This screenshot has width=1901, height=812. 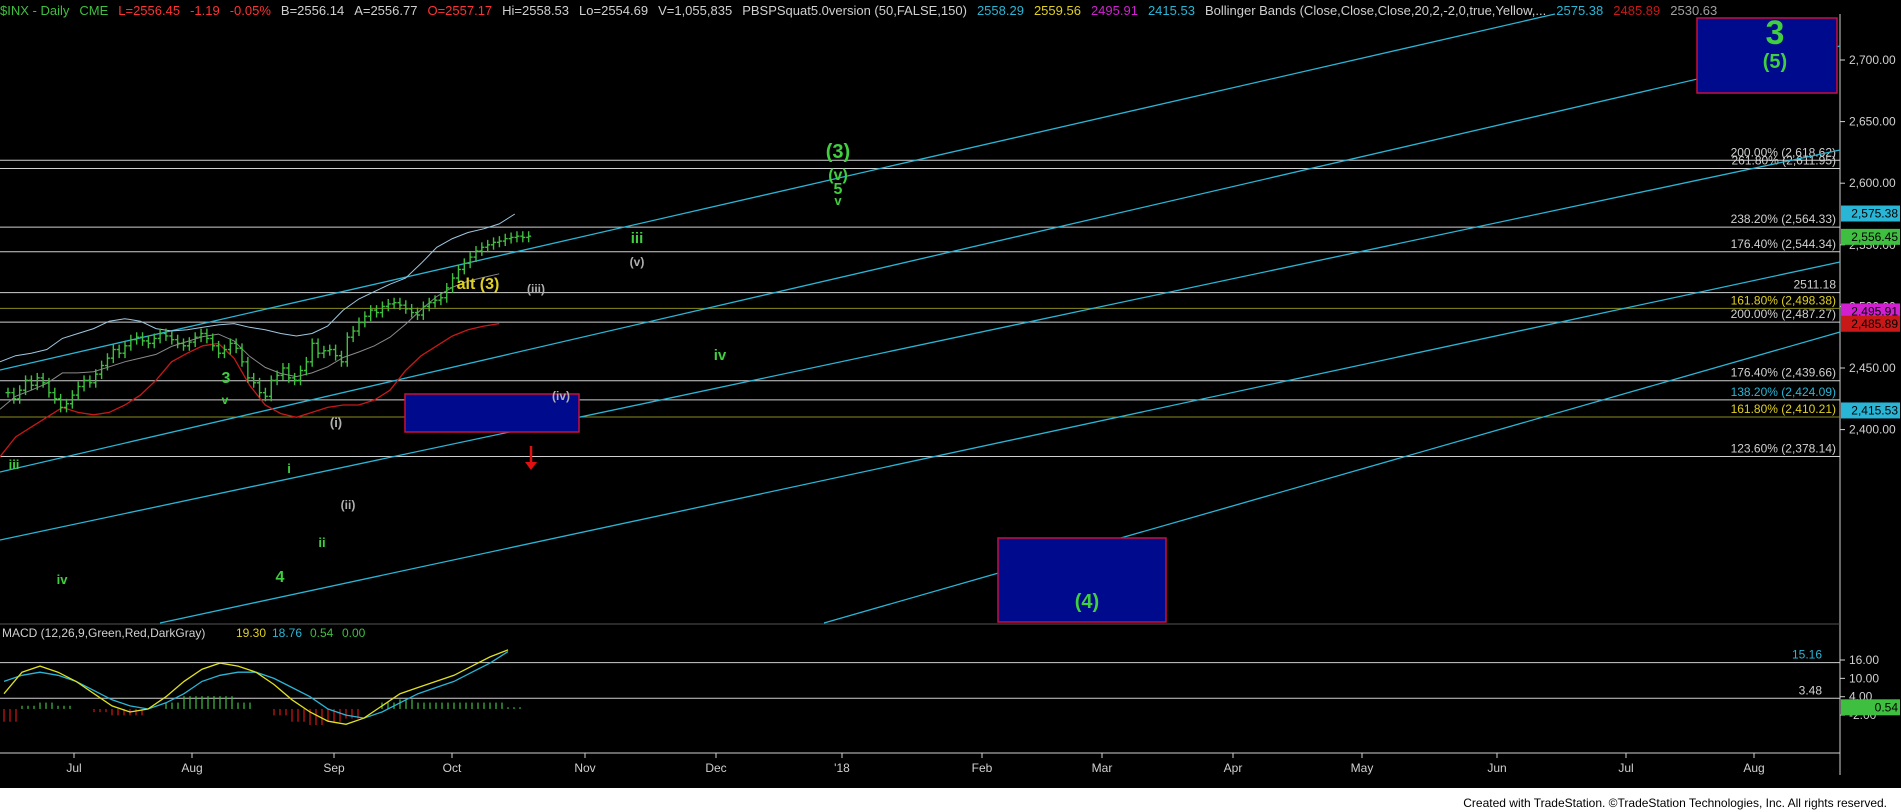 I want to click on wave-label: (iii), so click(x=536, y=289).